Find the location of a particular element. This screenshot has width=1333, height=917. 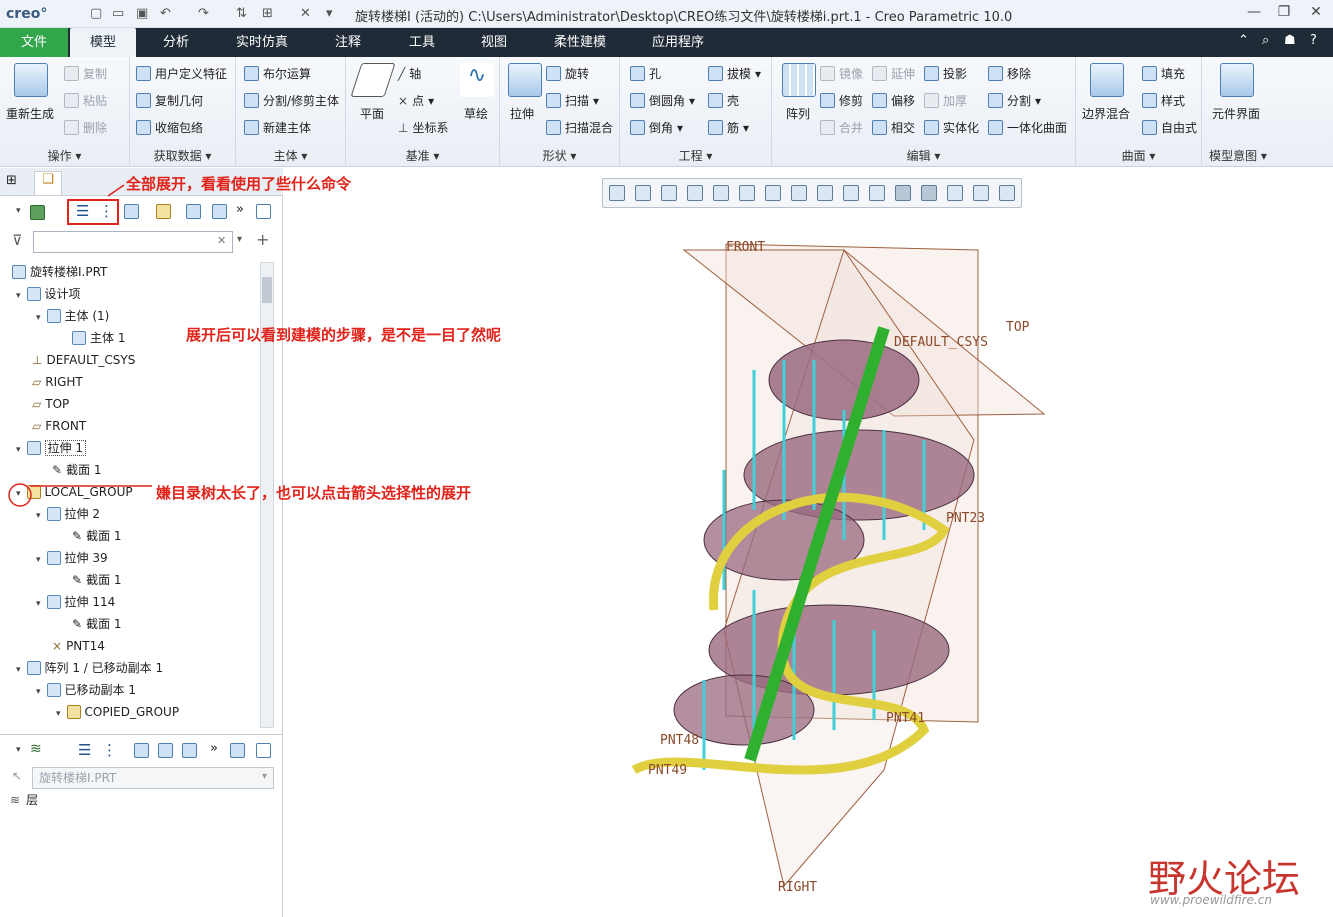

annotation-line is located at coordinates (116, 190).